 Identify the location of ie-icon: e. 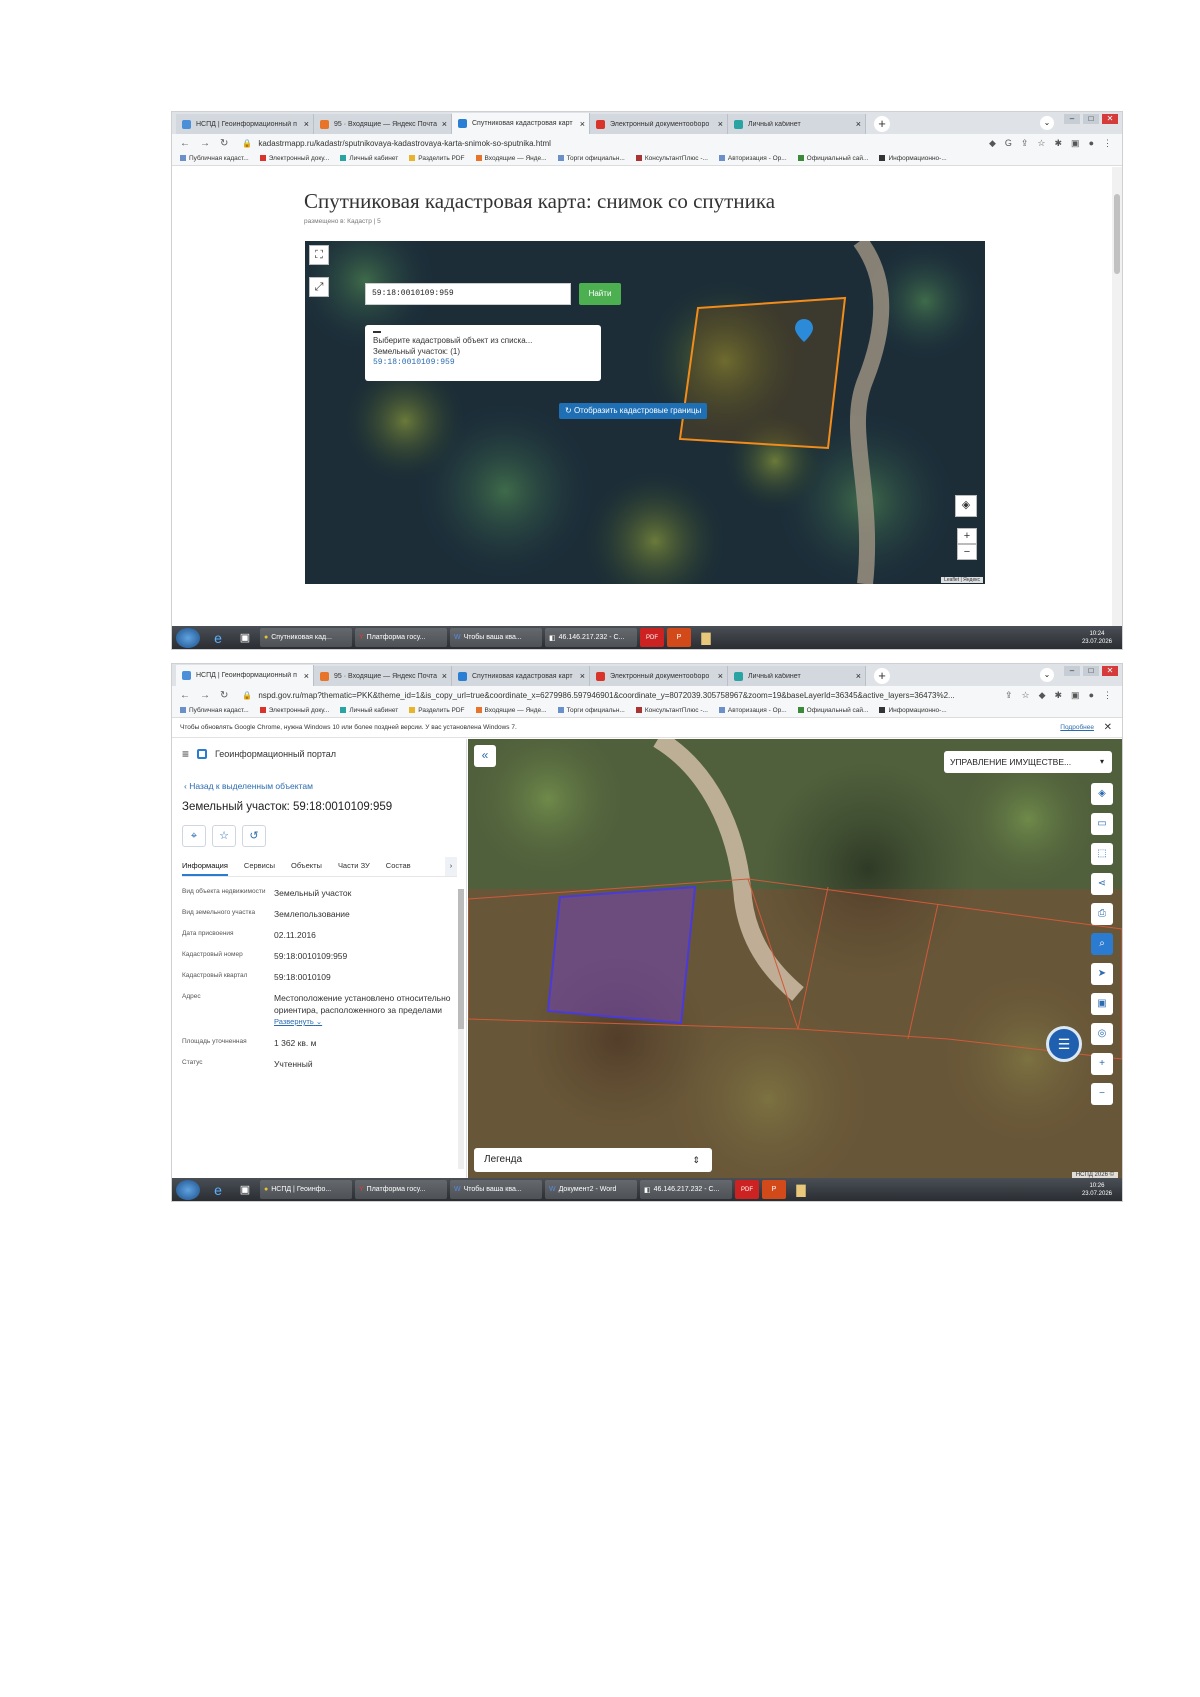
(218, 637).